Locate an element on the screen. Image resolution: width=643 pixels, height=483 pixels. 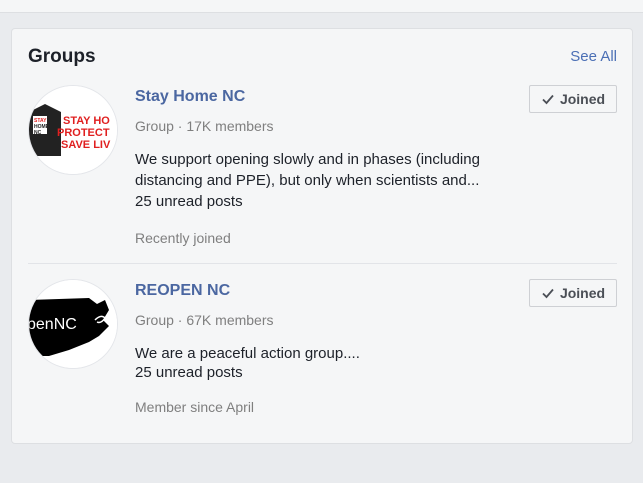
svg-text: NC is located at coordinates (38, 133).